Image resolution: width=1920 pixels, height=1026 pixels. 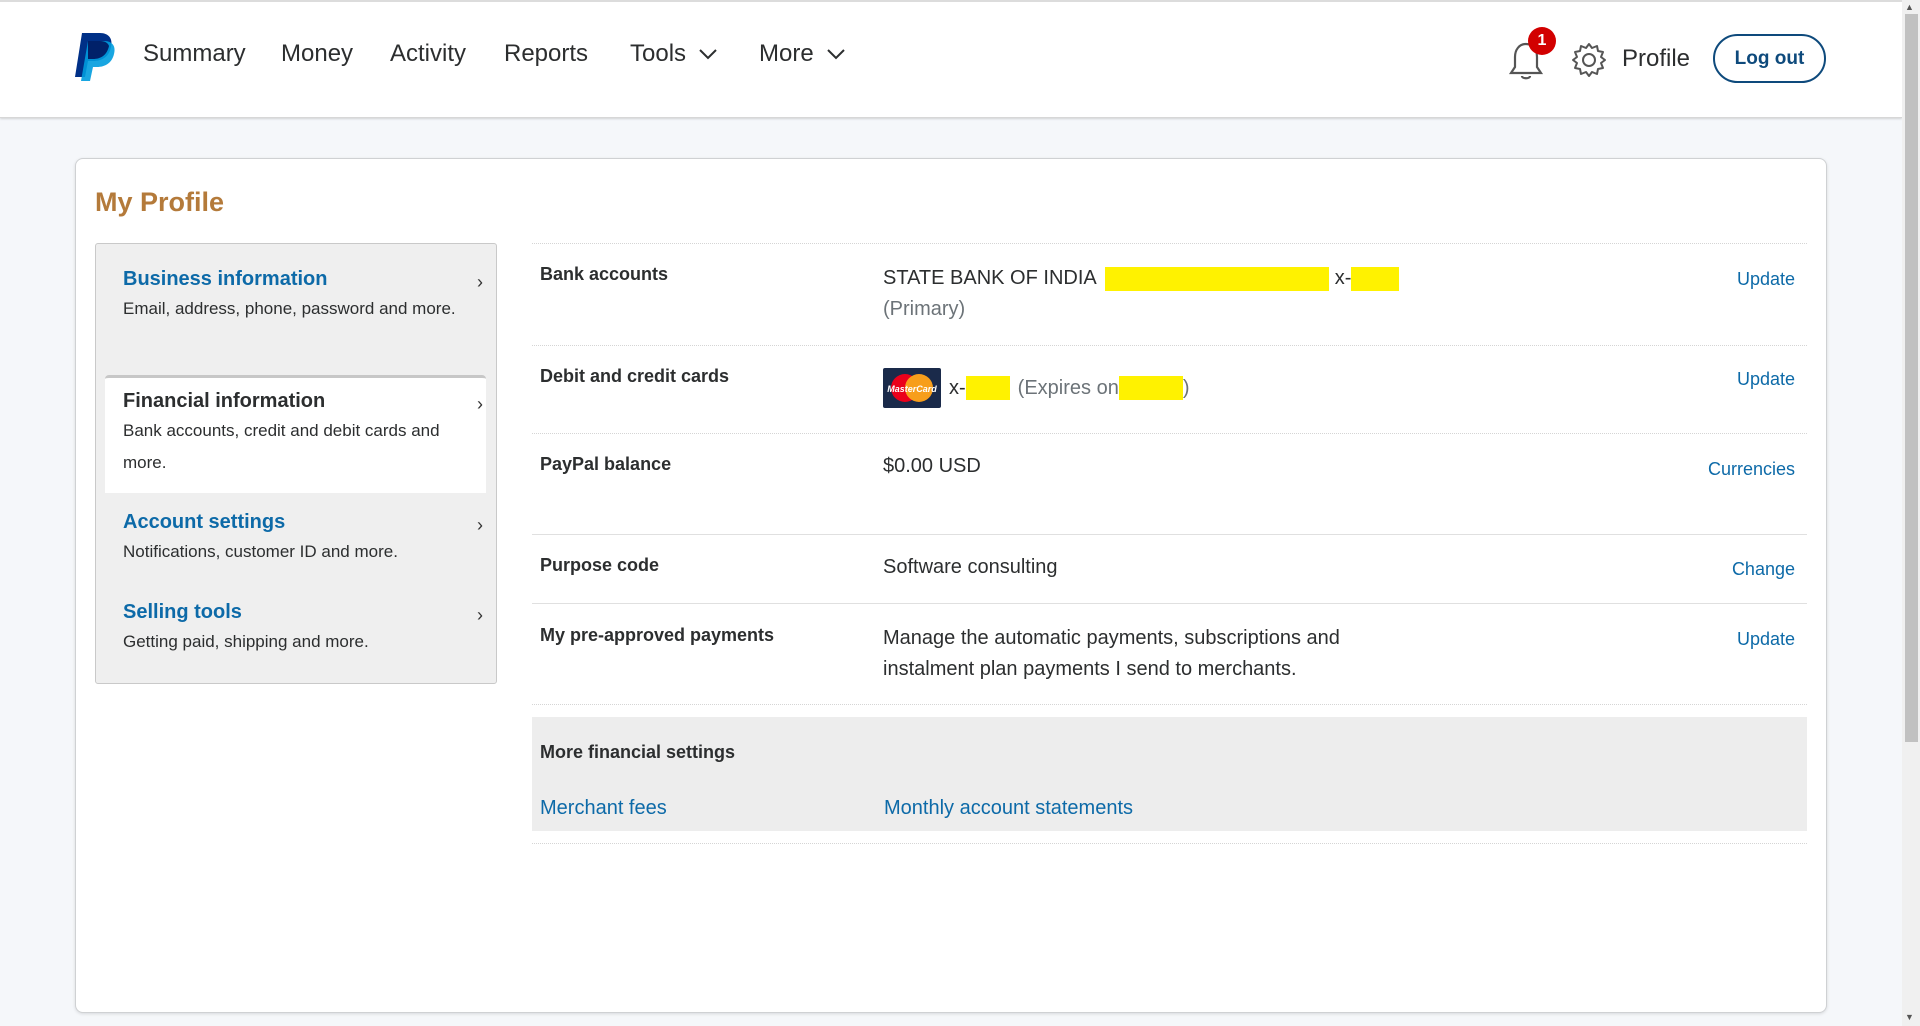 What do you see at coordinates (94, 56) in the screenshot?
I see `paypal-logo-icon` at bounding box center [94, 56].